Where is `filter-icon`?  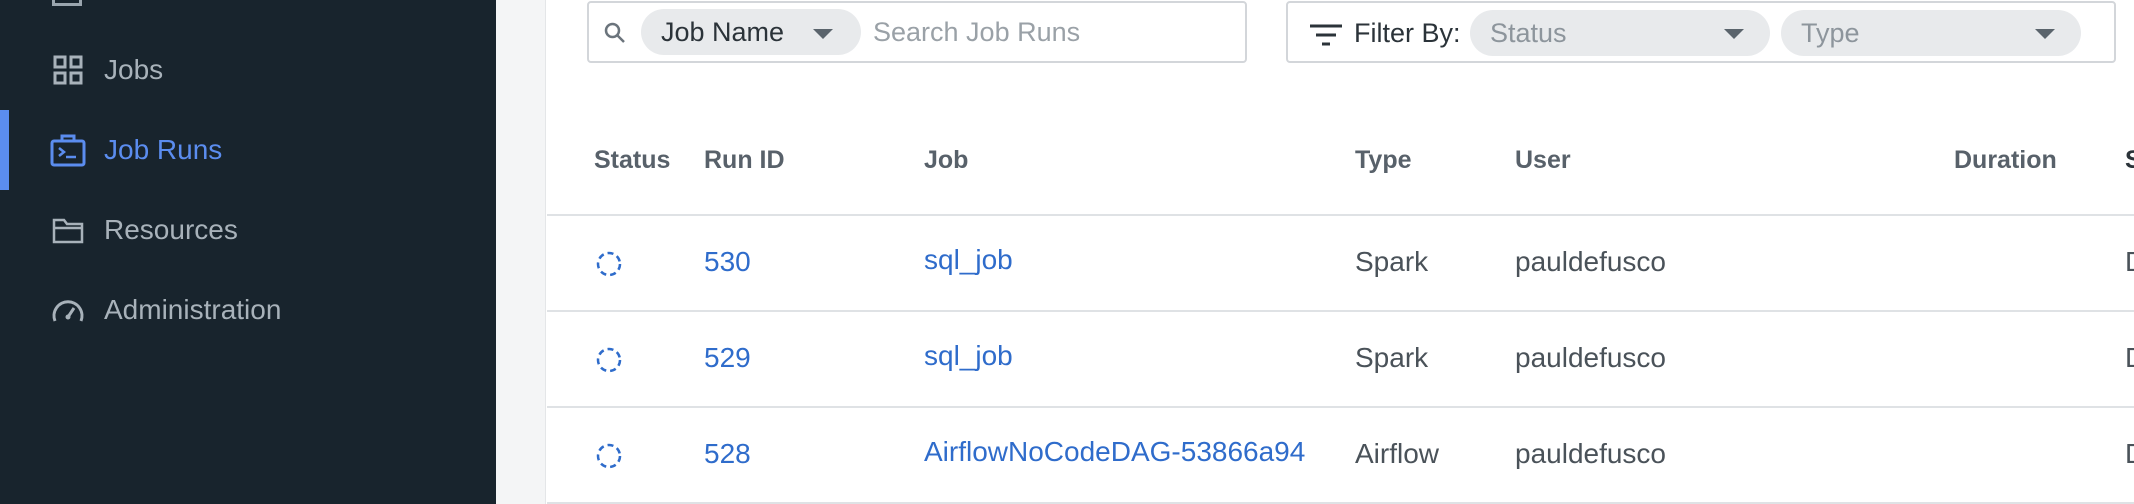 filter-icon is located at coordinates (1326, 37).